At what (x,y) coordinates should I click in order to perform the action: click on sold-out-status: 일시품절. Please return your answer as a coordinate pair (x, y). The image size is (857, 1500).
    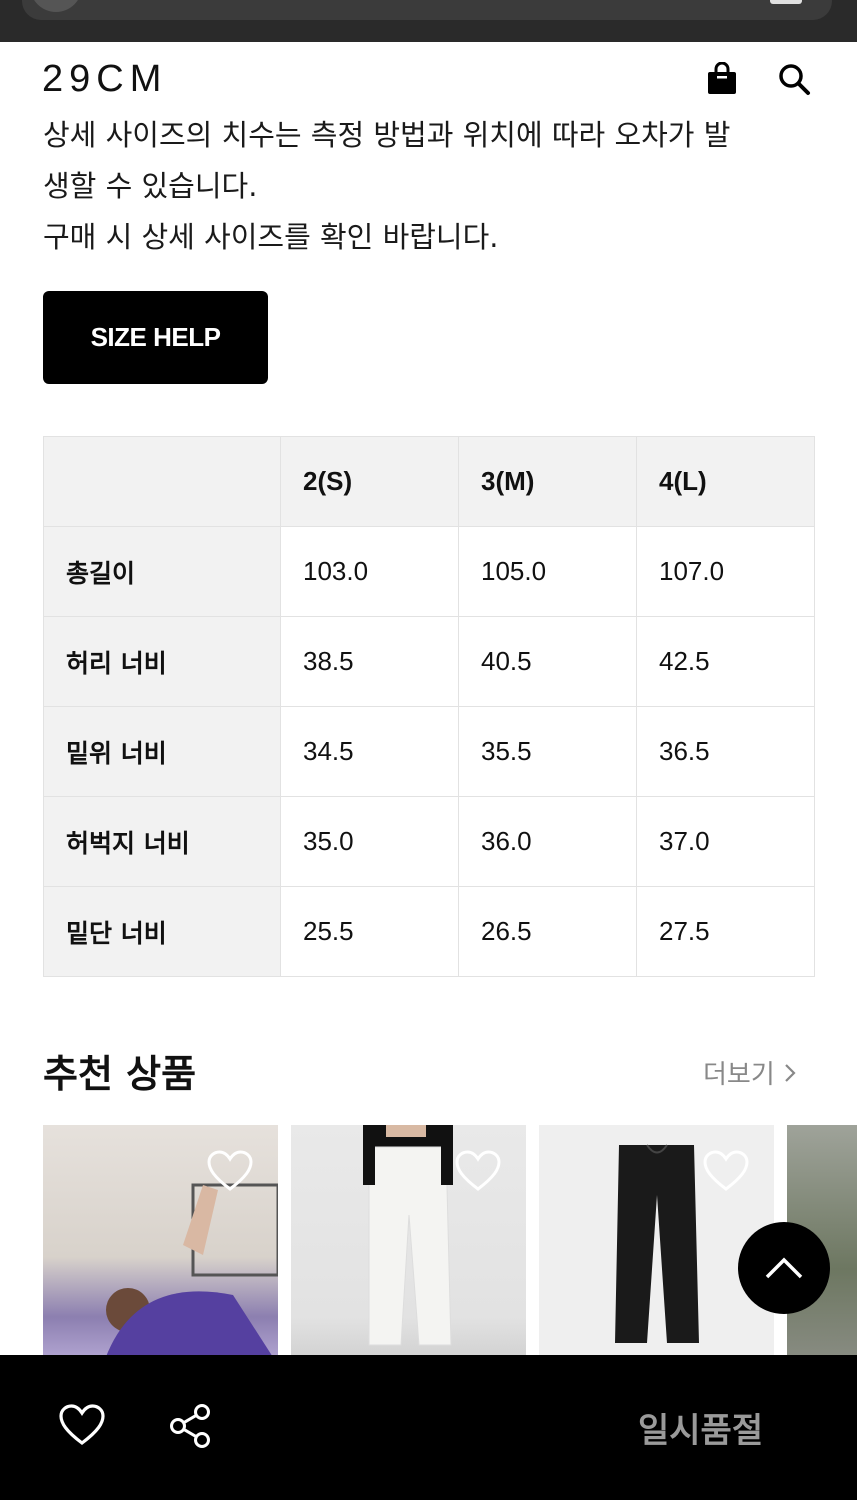
    Looking at the image, I should click on (701, 1431).